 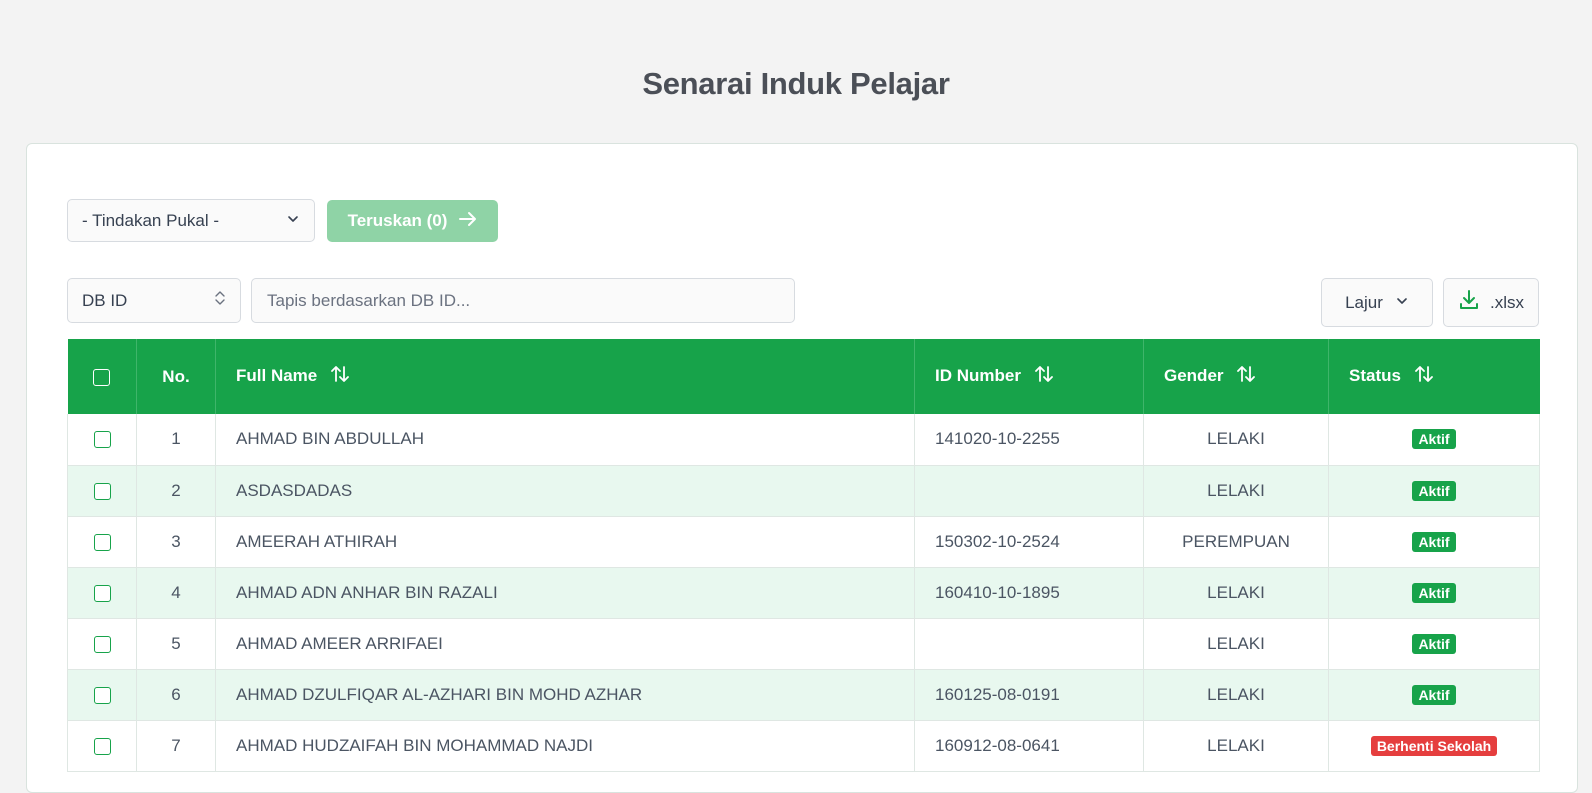 I want to click on header-no: No., so click(x=176, y=376).